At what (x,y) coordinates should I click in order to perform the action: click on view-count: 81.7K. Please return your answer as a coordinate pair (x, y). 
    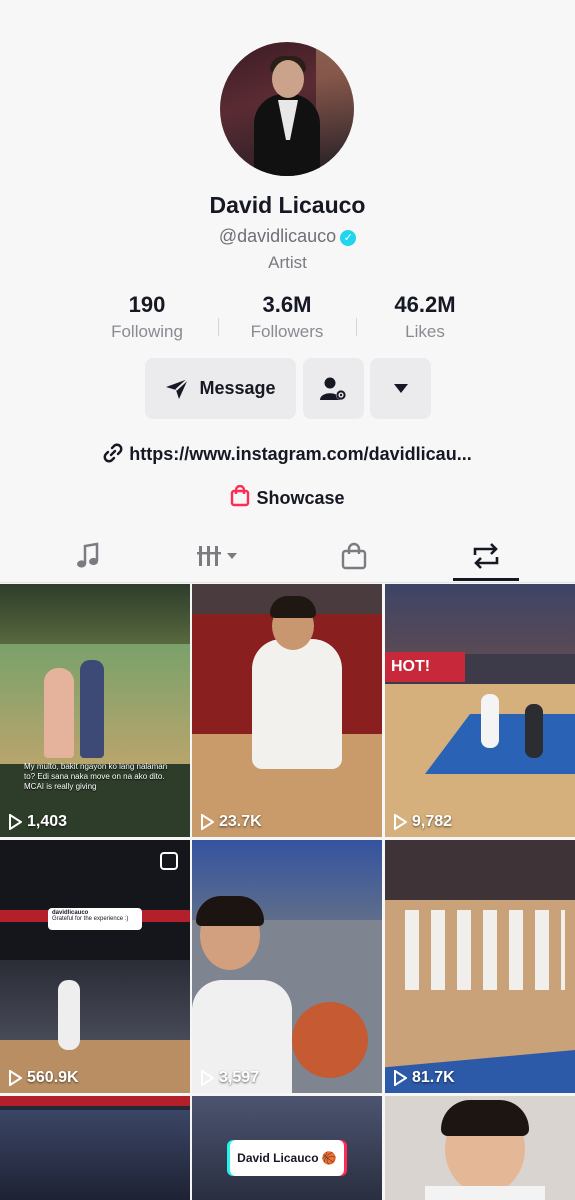
    Looking at the image, I should click on (424, 1078).